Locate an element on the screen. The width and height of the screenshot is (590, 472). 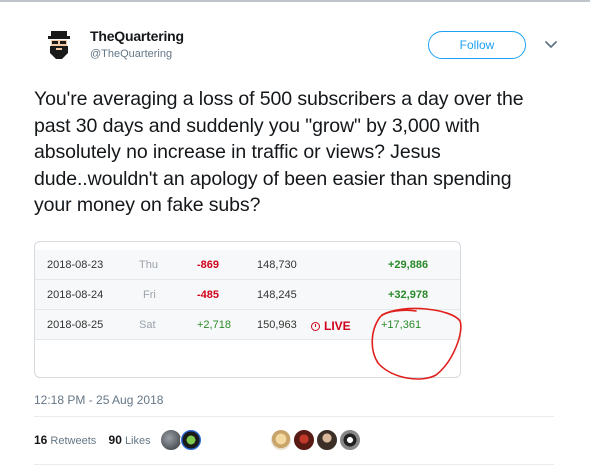
row-total: 150,963 is located at coordinates (277, 325).